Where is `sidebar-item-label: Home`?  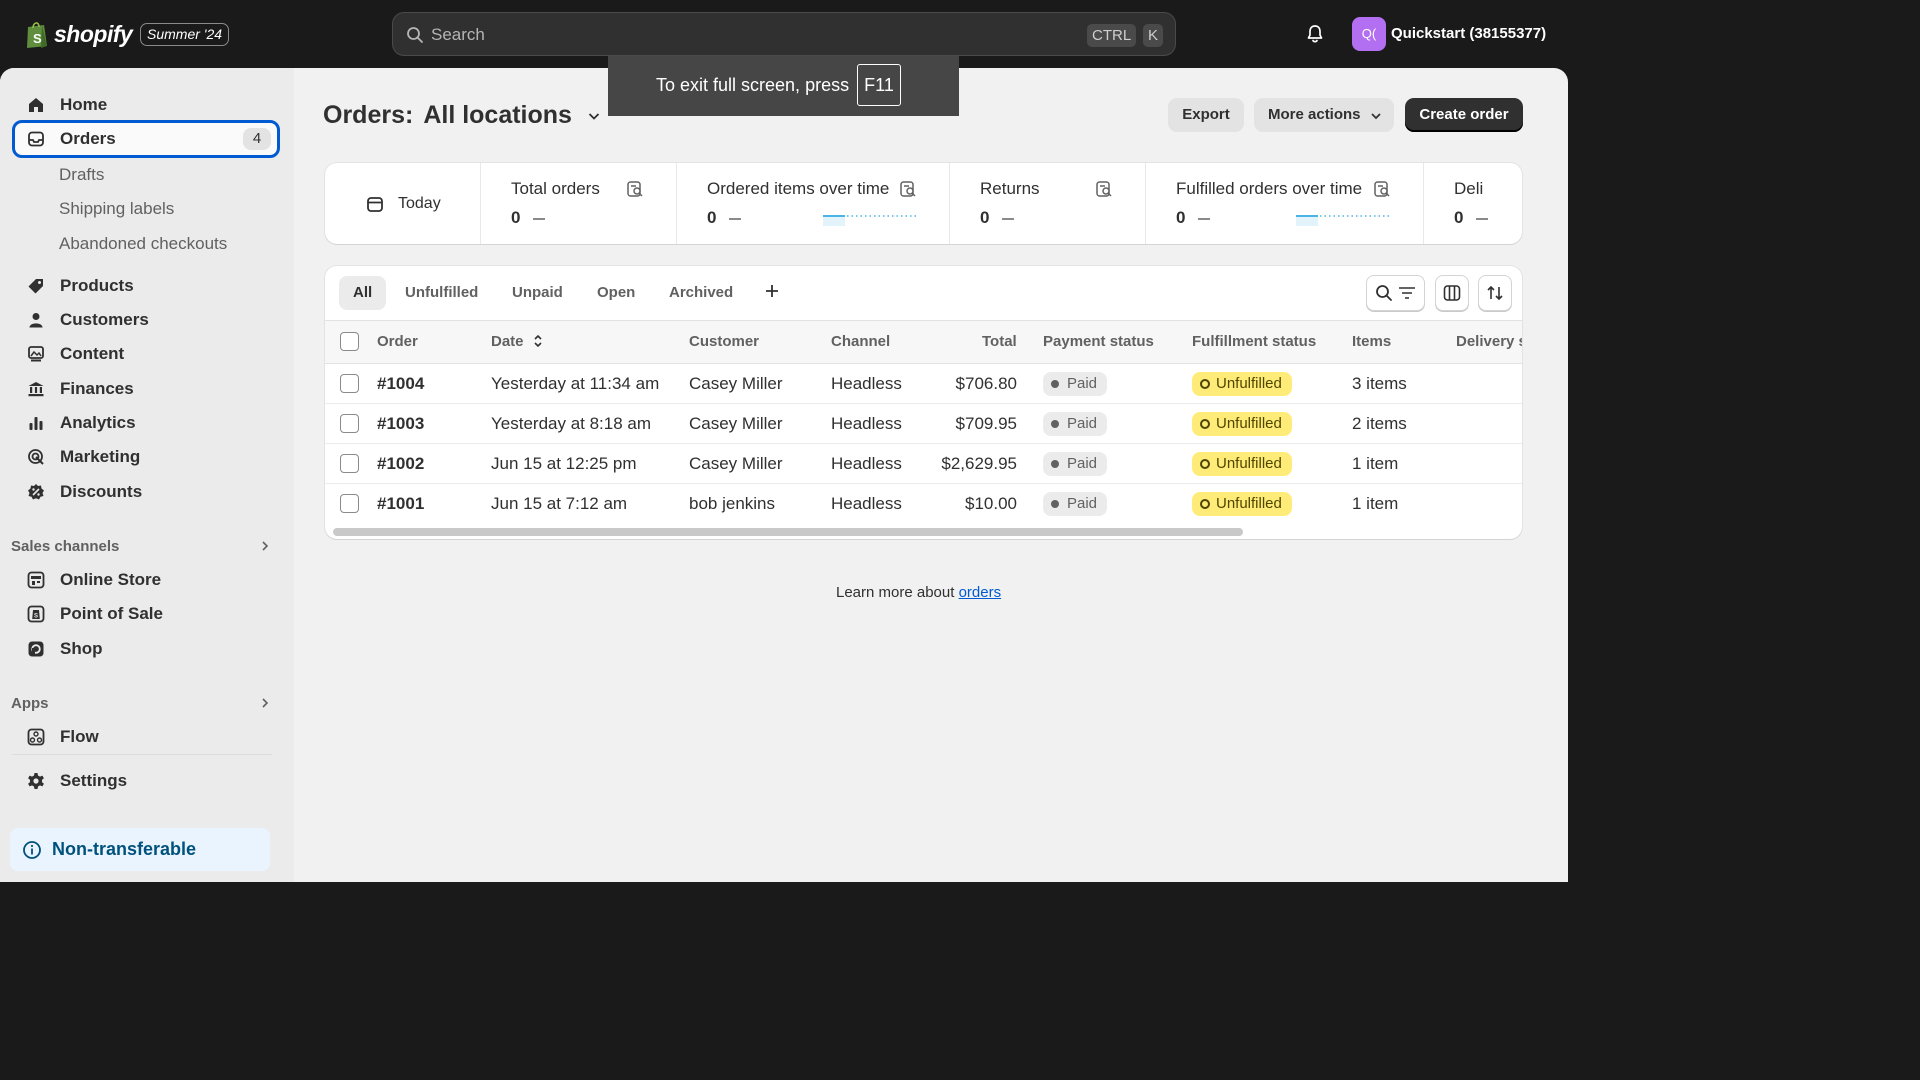 sidebar-item-label: Home is located at coordinates (84, 104).